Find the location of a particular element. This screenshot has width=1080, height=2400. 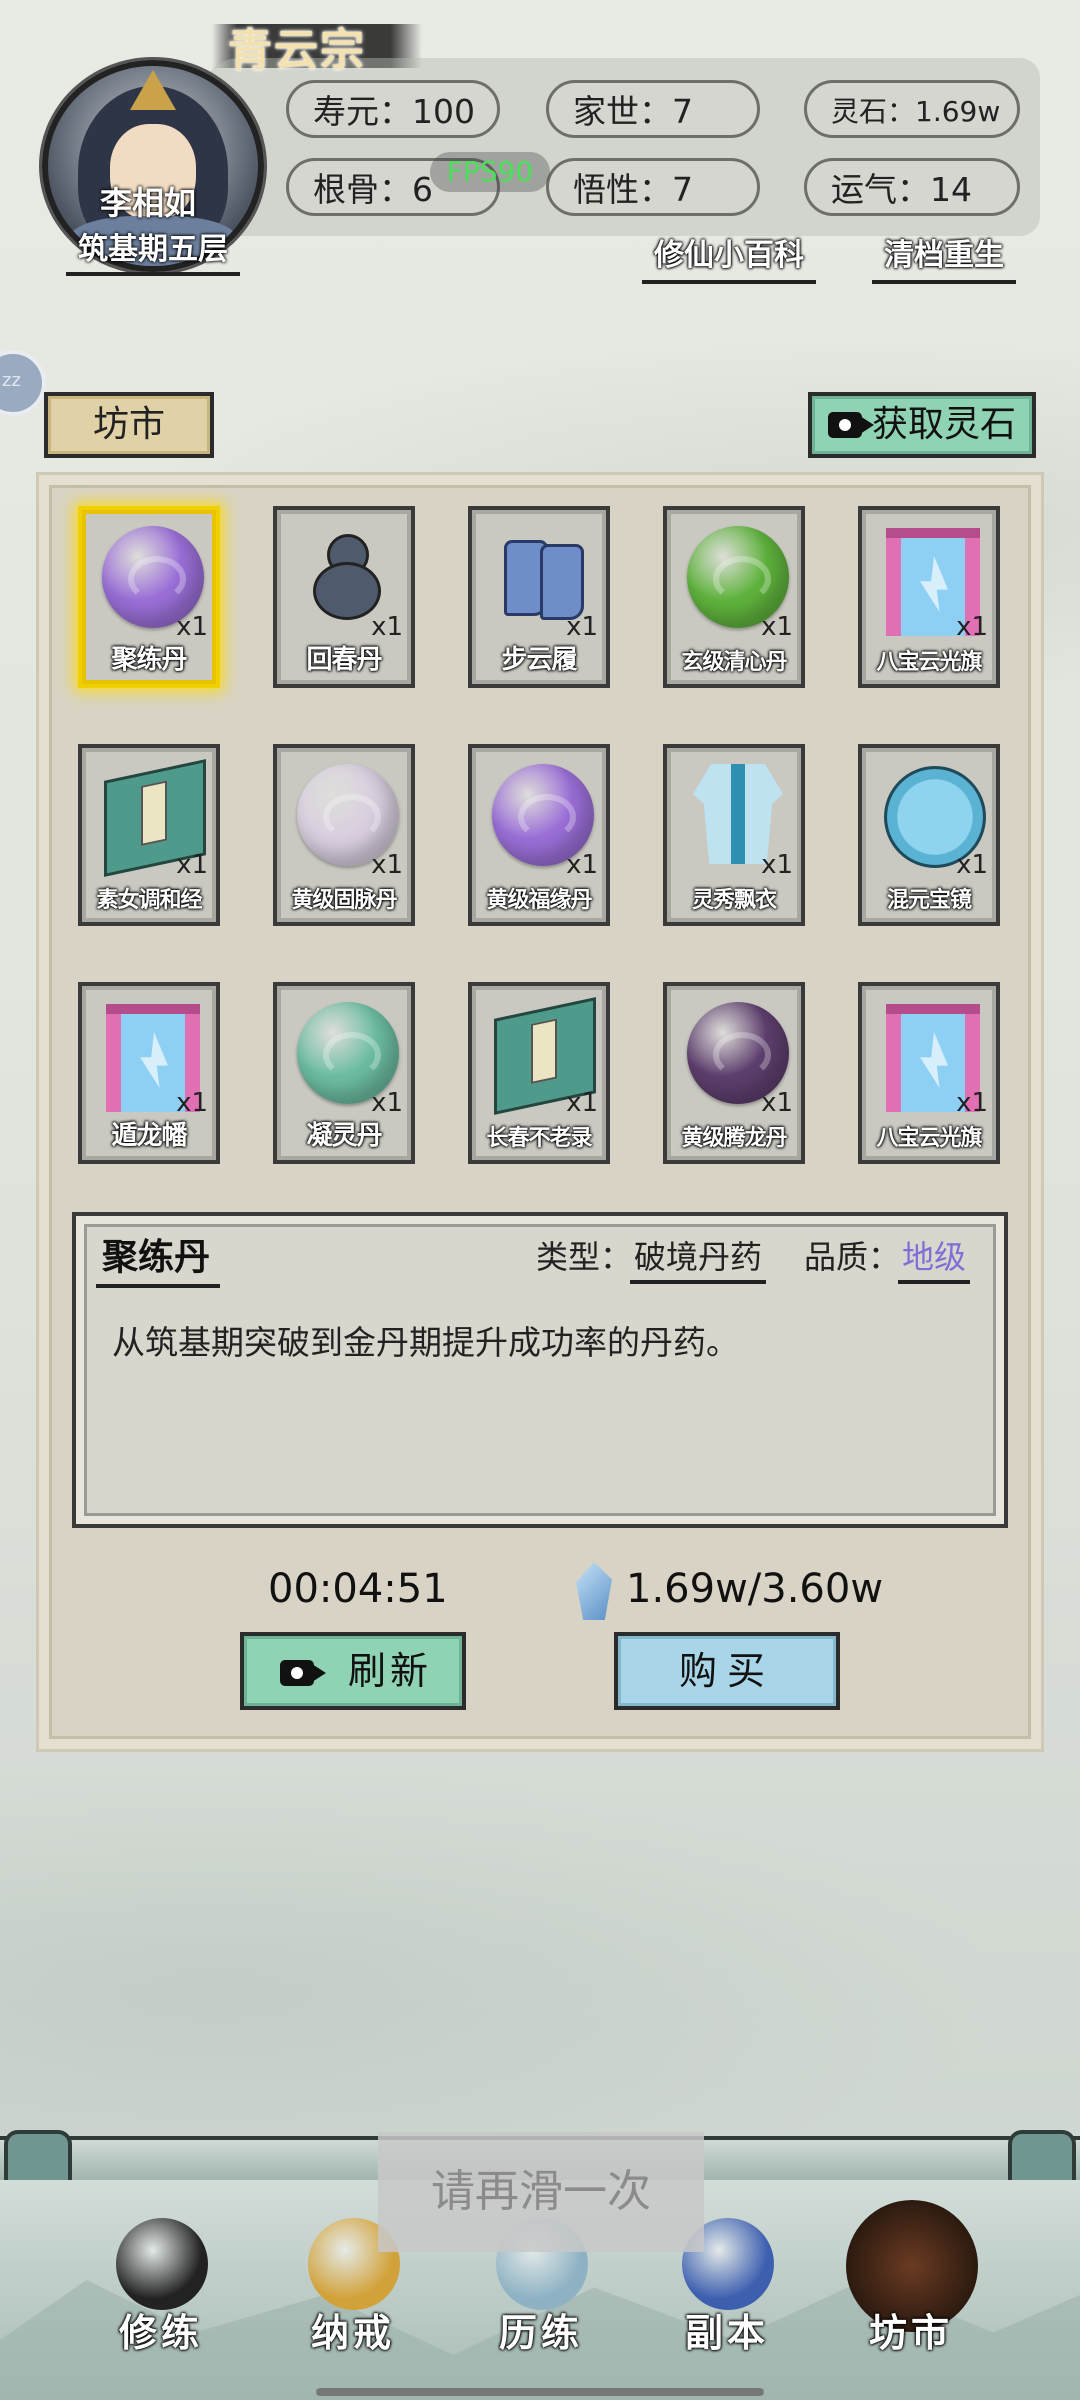

nav-label: 修练 is located at coordinates (160, 2333).